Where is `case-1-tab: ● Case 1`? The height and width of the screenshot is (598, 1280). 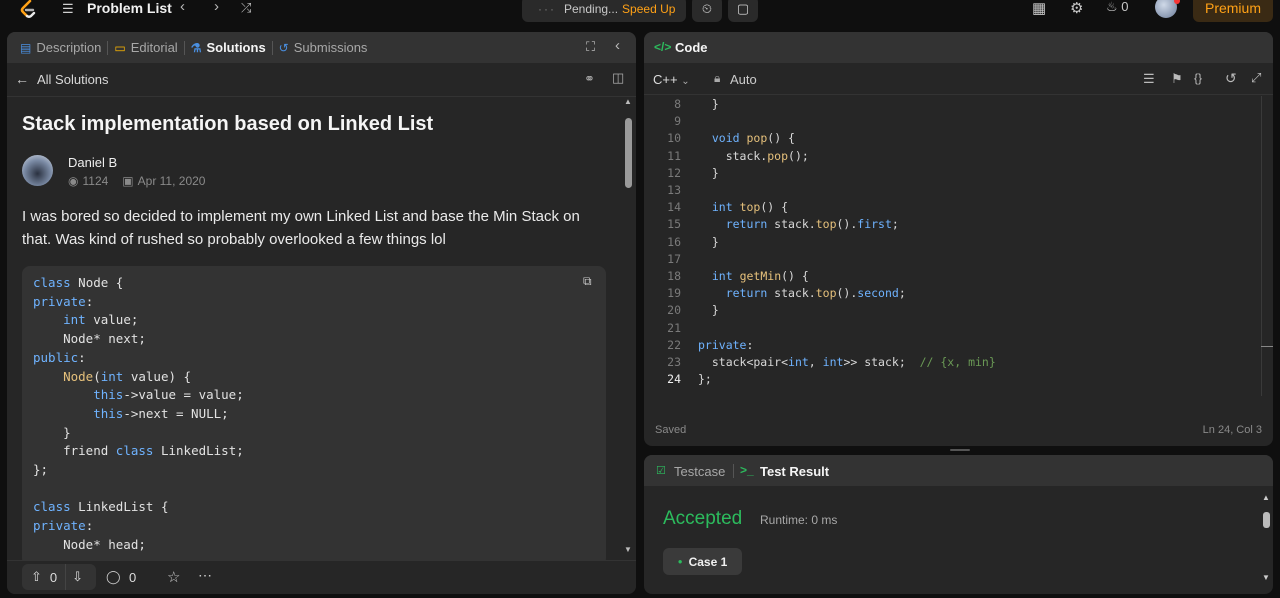
case-1-tab: ● Case 1 is located at coordinates (702, 561).